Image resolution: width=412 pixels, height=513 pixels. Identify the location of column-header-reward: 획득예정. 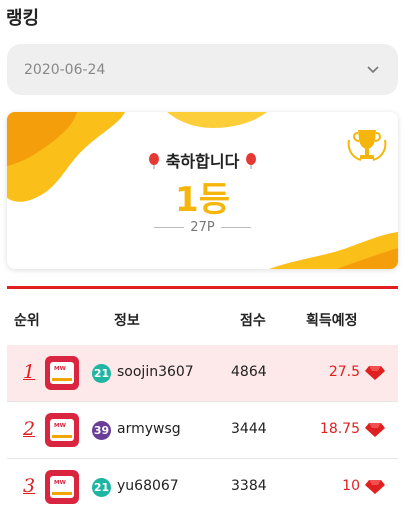
(332, 321).